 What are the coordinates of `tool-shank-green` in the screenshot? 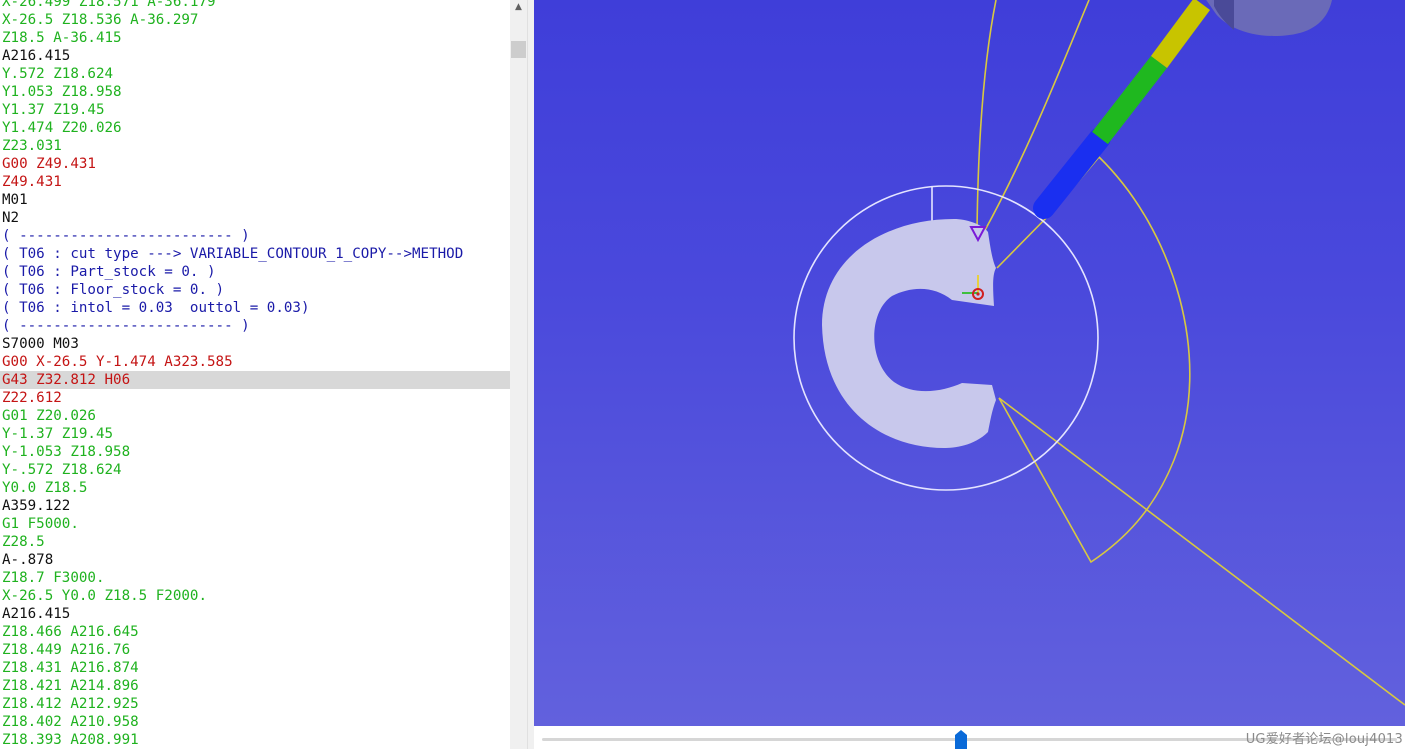 It's located at (1129, 100).